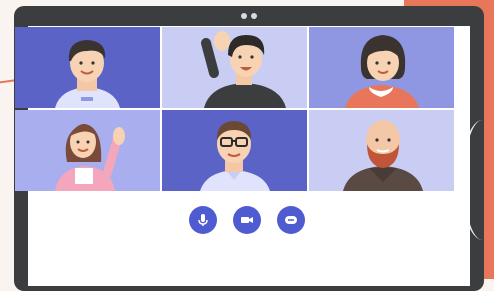 The image size is (494, 291). I want to click on participant-woman-waving-long-hair-icon, so click(87, 150).